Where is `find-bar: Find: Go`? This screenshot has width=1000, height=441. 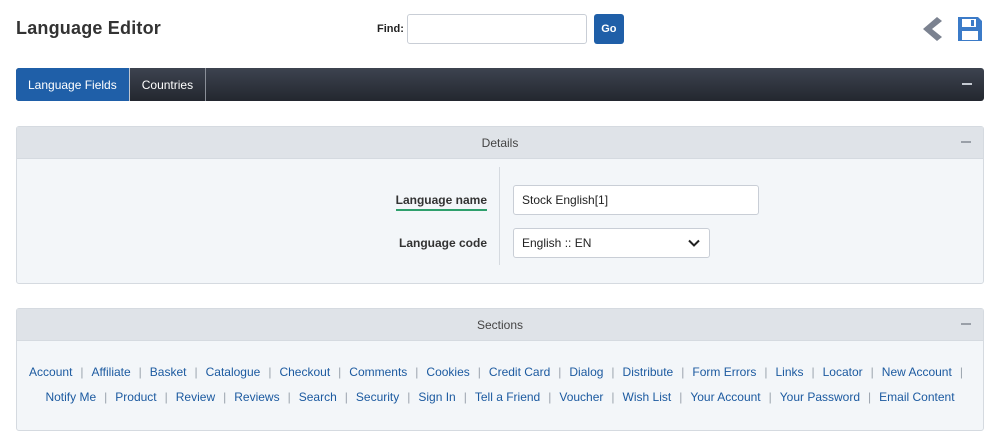 find-bar: Find: Go is located at coordinates (500, 29).